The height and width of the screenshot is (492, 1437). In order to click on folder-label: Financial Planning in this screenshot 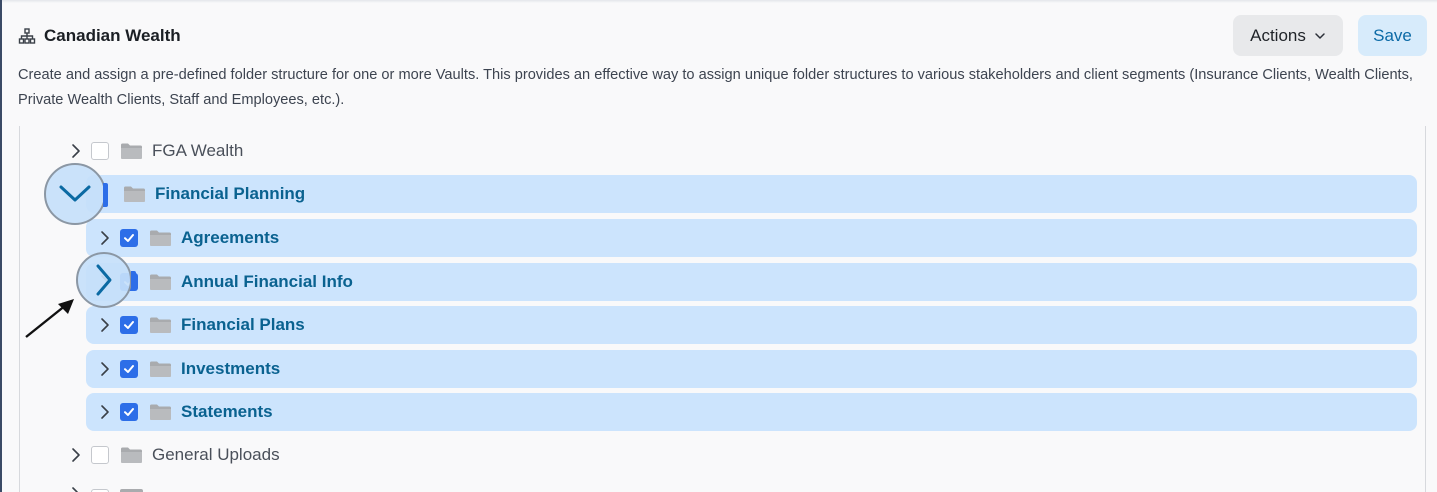, I will do `click(230, 193)`.